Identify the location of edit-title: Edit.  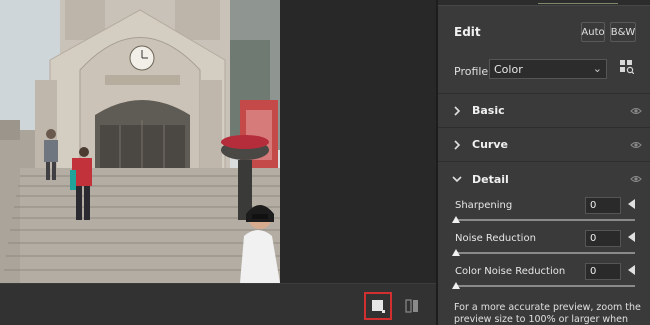
(467, 32).